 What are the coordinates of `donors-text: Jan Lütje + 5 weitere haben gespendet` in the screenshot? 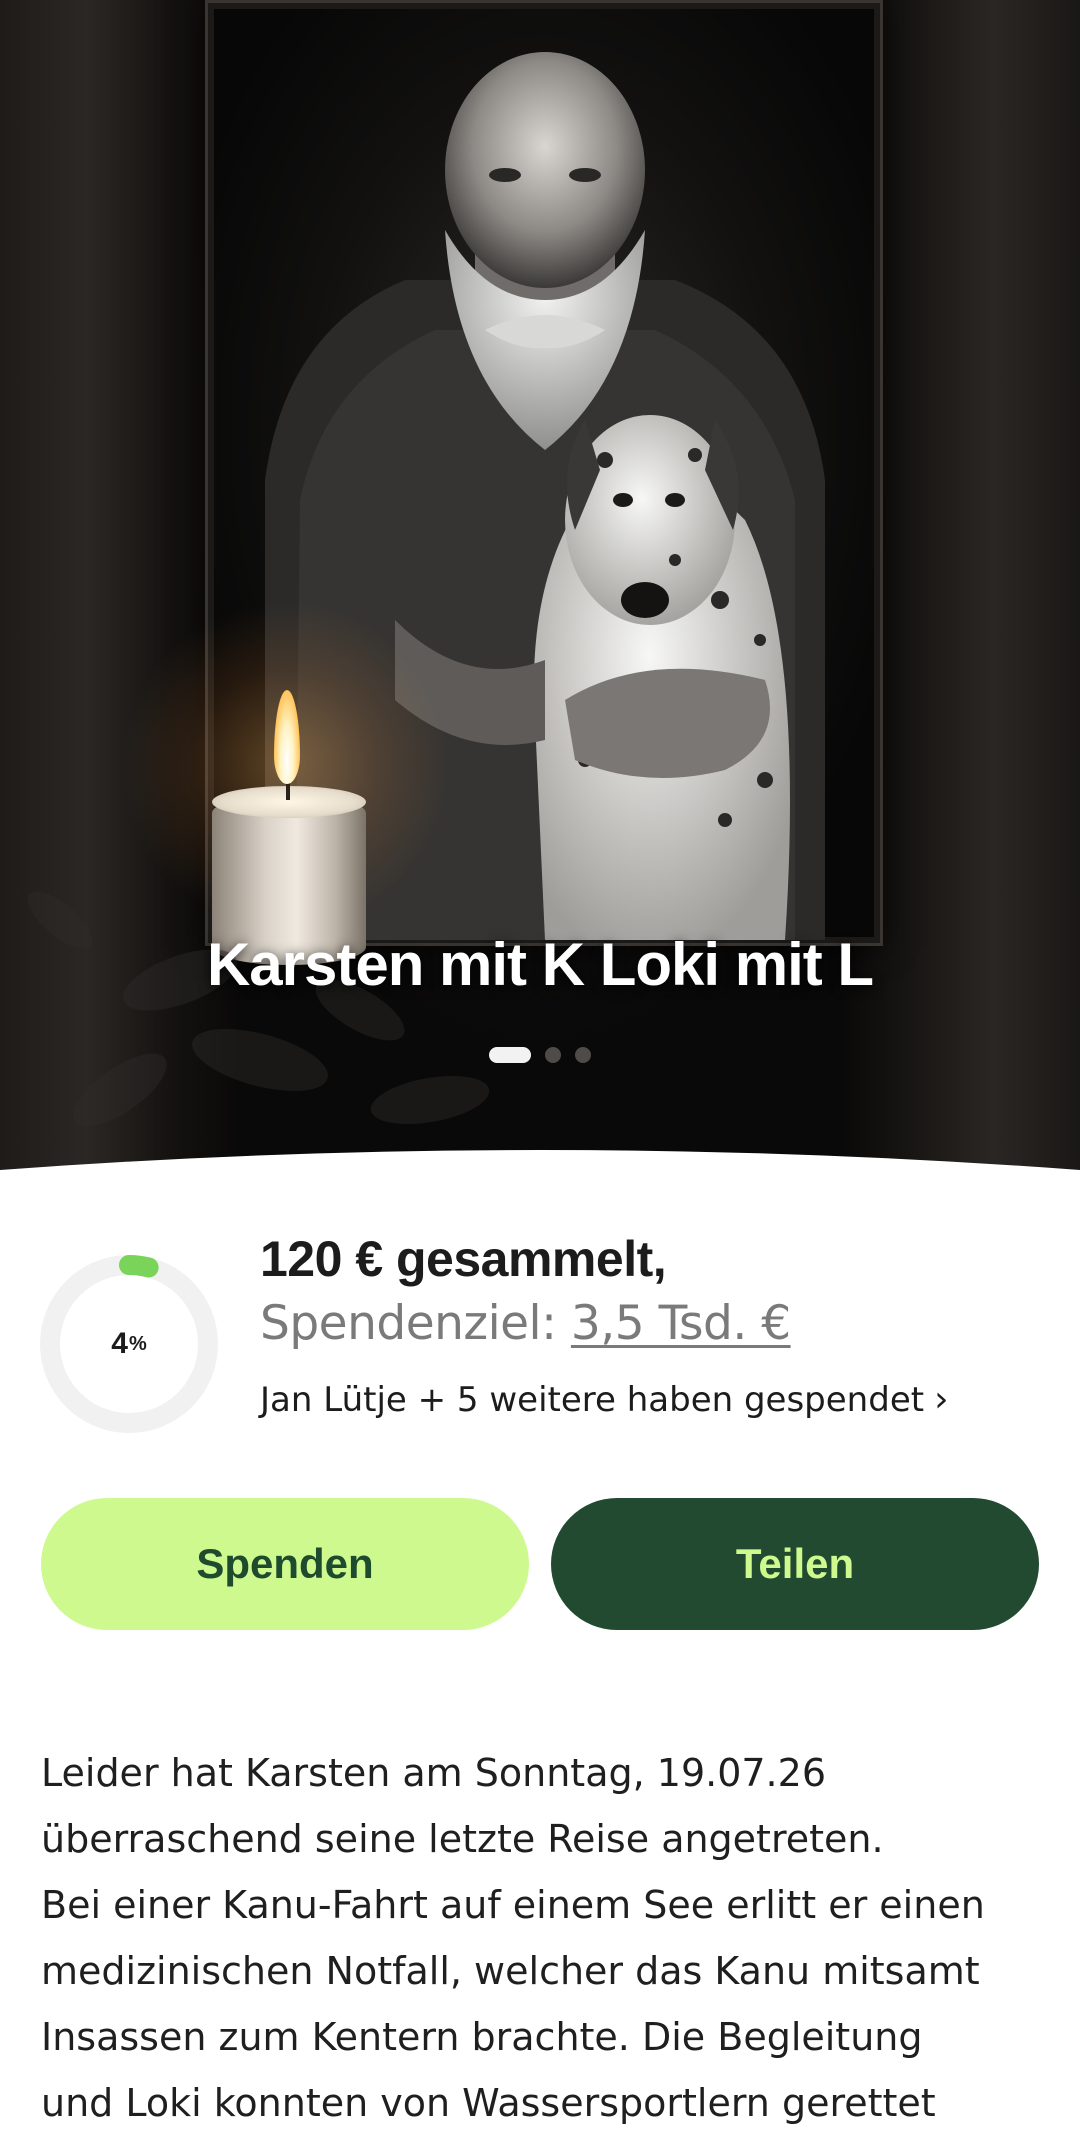 It's located at (592, 1400).